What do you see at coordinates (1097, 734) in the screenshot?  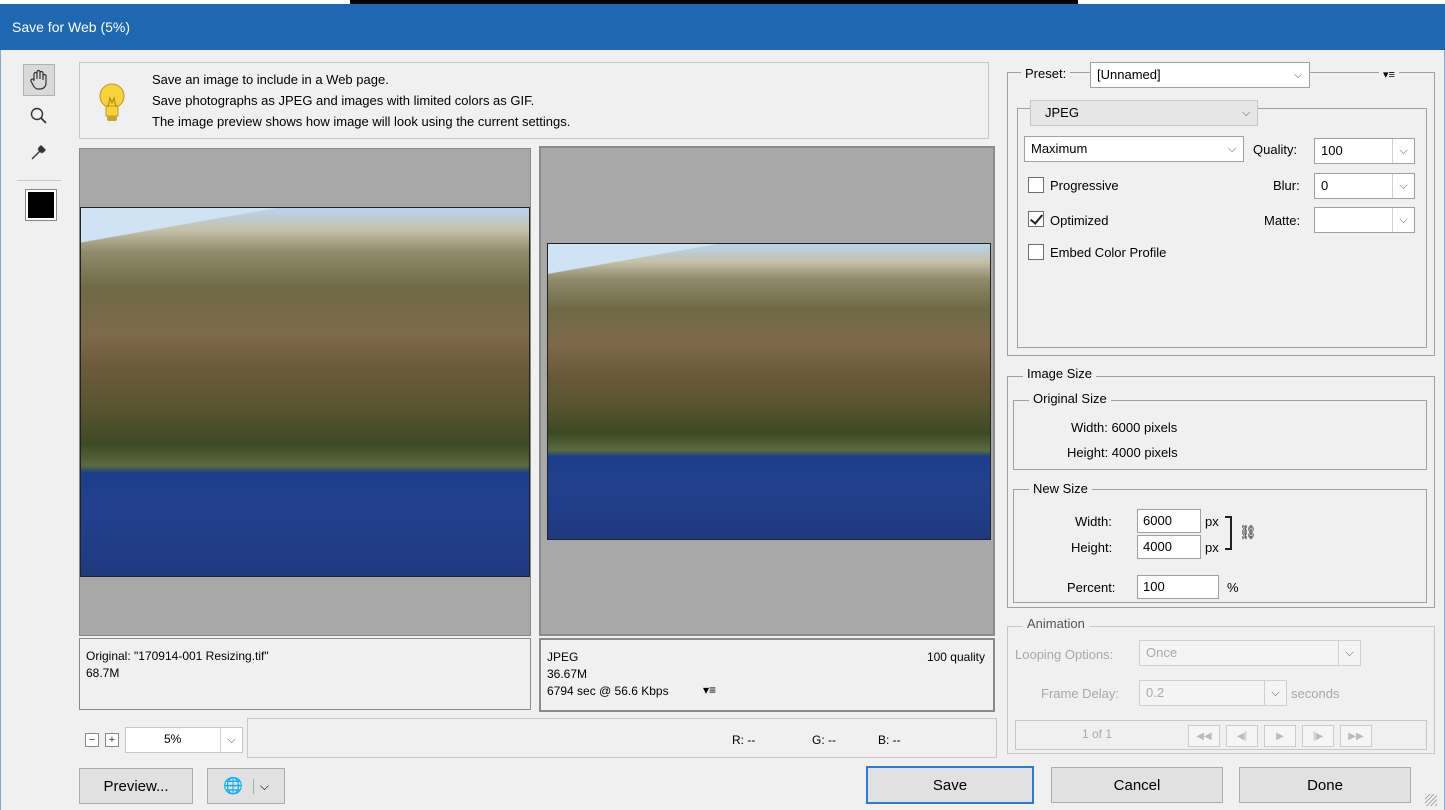 I see `frame-counter: 1 of 1` at bounding box center [1097, 734].